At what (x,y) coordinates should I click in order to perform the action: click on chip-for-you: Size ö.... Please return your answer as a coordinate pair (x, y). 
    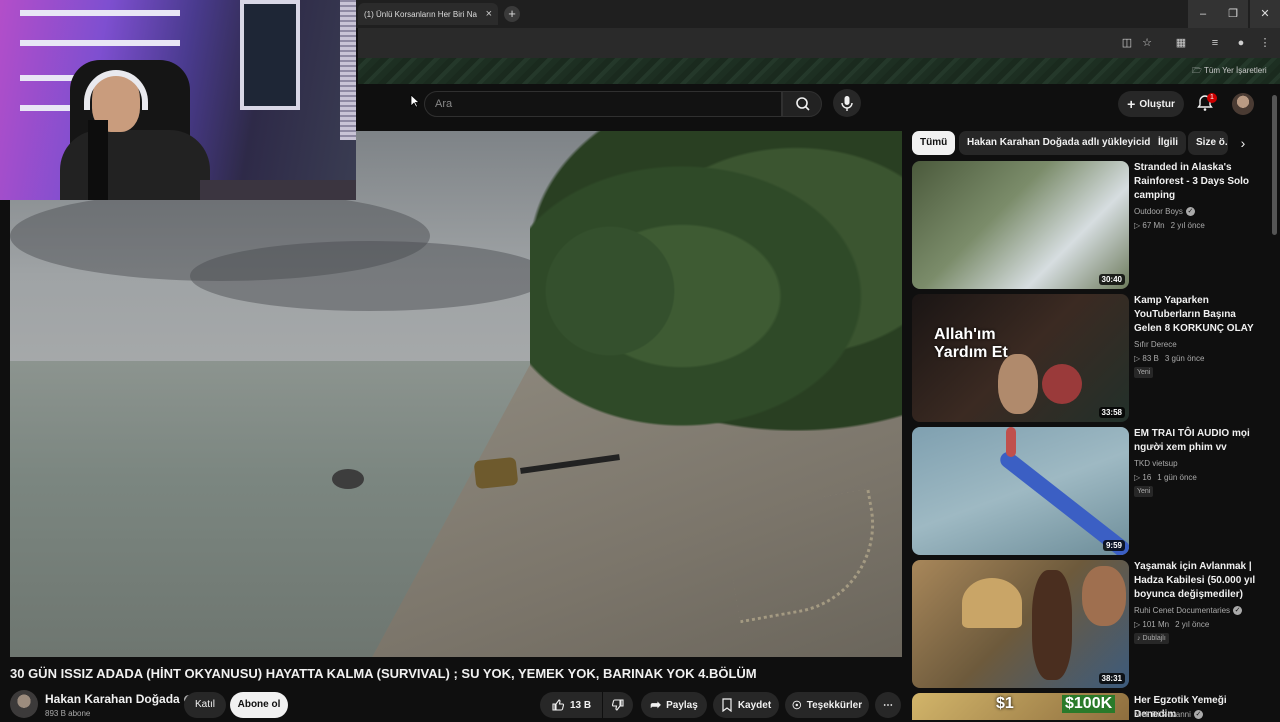
    Looking at the image, I should click on (1208, 143).